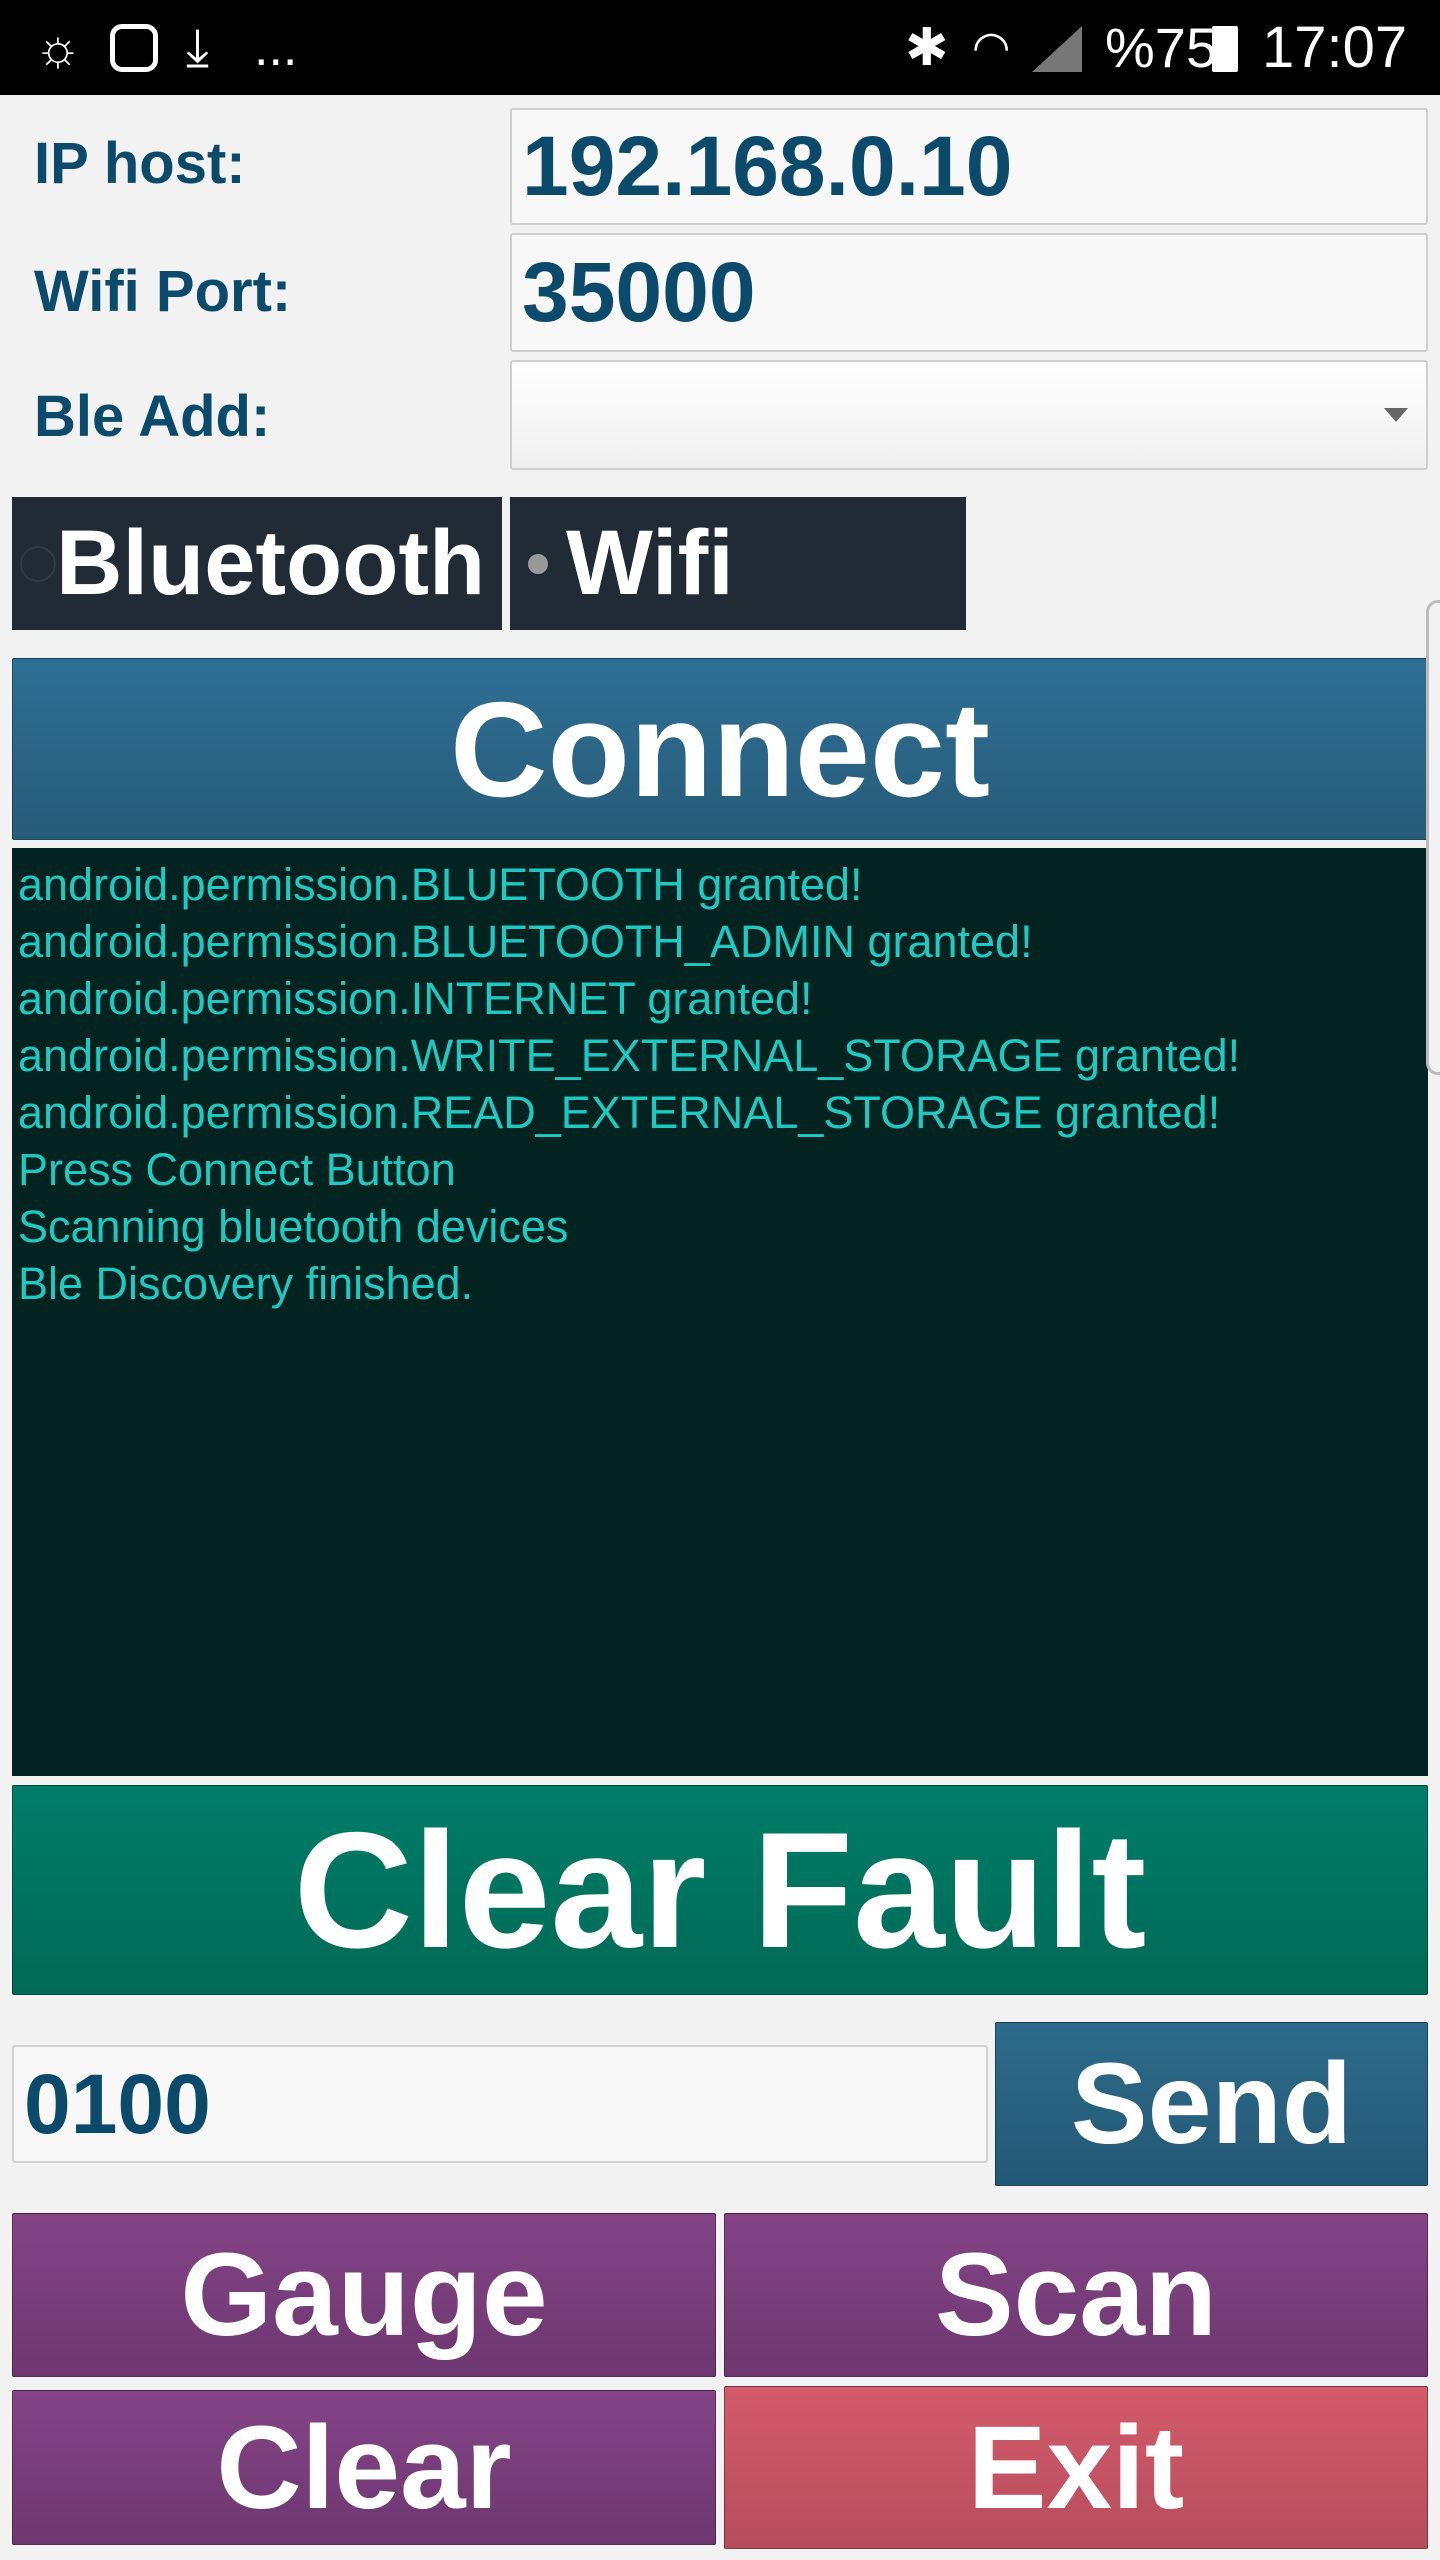 This screenshot has height=2560, width=1440. Describe the element at coordinates (140, 163) in the screenshot. I see `ip-host-label: IP host:` at that location.